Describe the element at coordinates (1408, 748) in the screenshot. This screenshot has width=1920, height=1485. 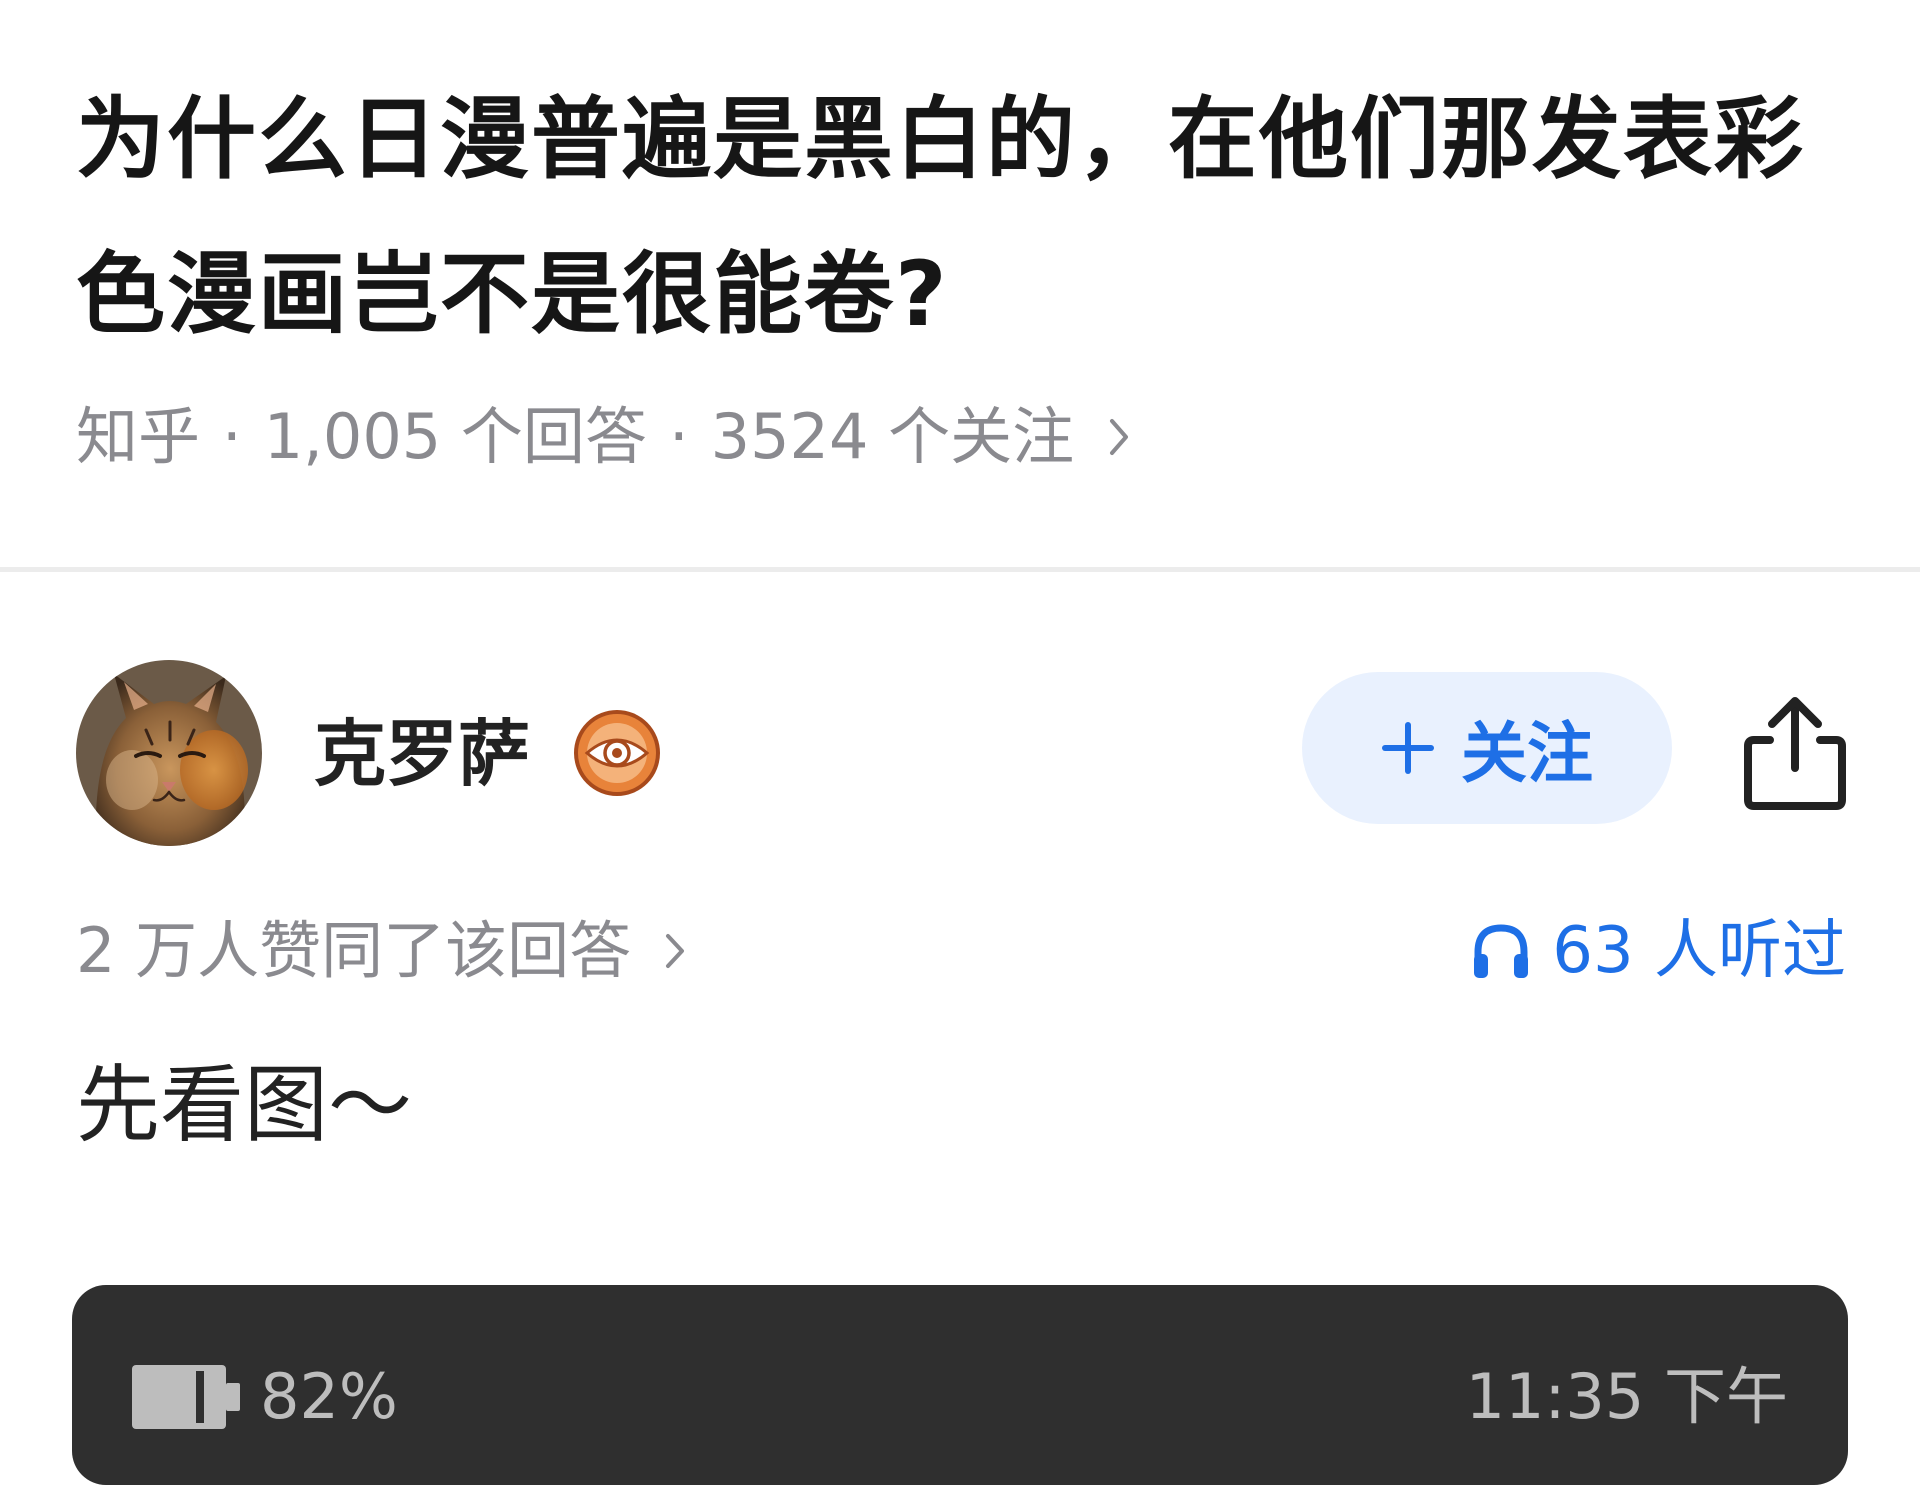
I see `plus-icon` at that location.